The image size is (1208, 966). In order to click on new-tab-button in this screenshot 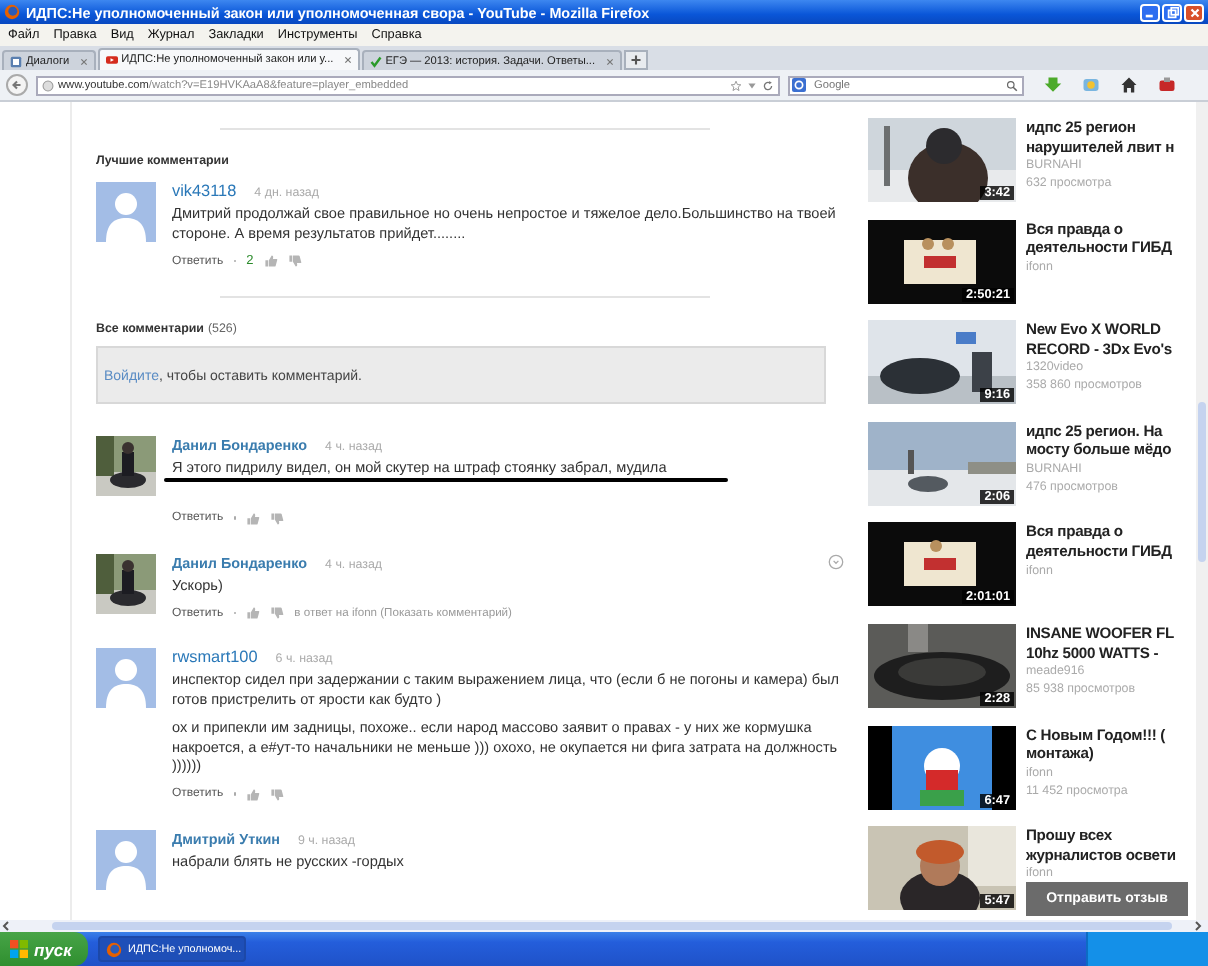, I will do `click(635, 60)`.